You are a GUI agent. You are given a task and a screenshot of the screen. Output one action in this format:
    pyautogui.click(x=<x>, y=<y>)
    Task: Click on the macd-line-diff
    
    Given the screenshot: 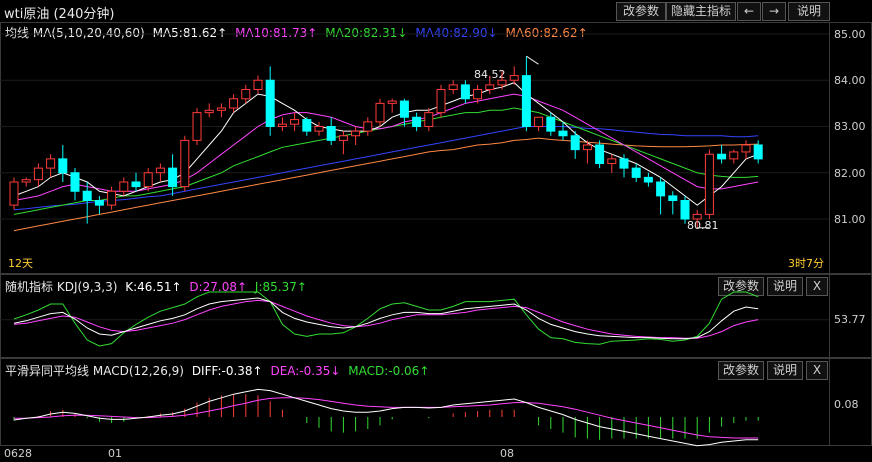 What is the action you would take?
    pyautogui.click(x=386, y=417)
    